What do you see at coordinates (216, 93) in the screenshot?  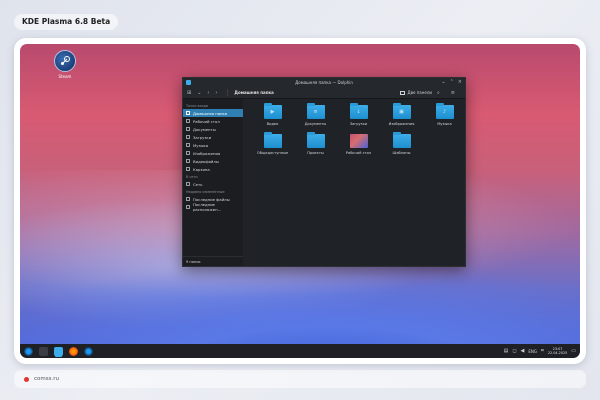 I see `forward-arrow-icon: ›` at bounding box center [216, 93].